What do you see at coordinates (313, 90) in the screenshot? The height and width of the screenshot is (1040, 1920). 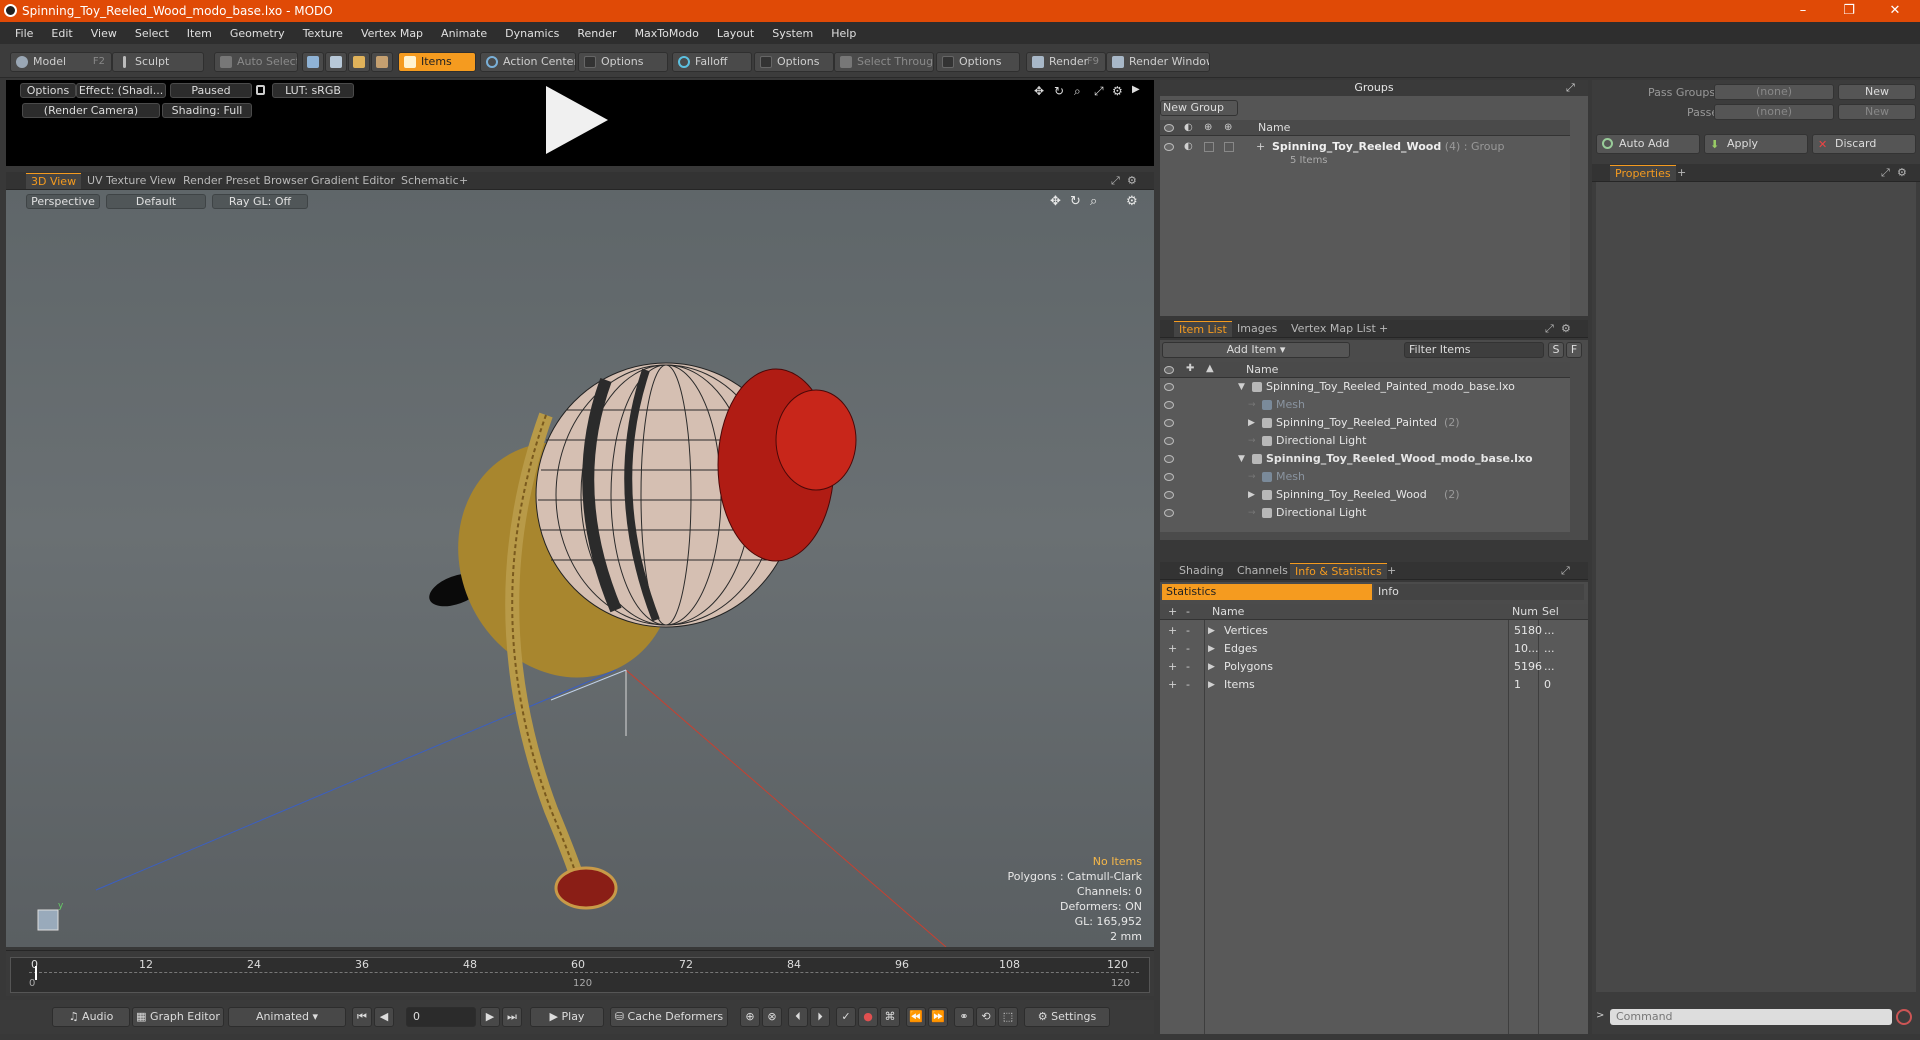 I see `lut-dropdown: LUT: sRGB` at bounding box center [313, 90].